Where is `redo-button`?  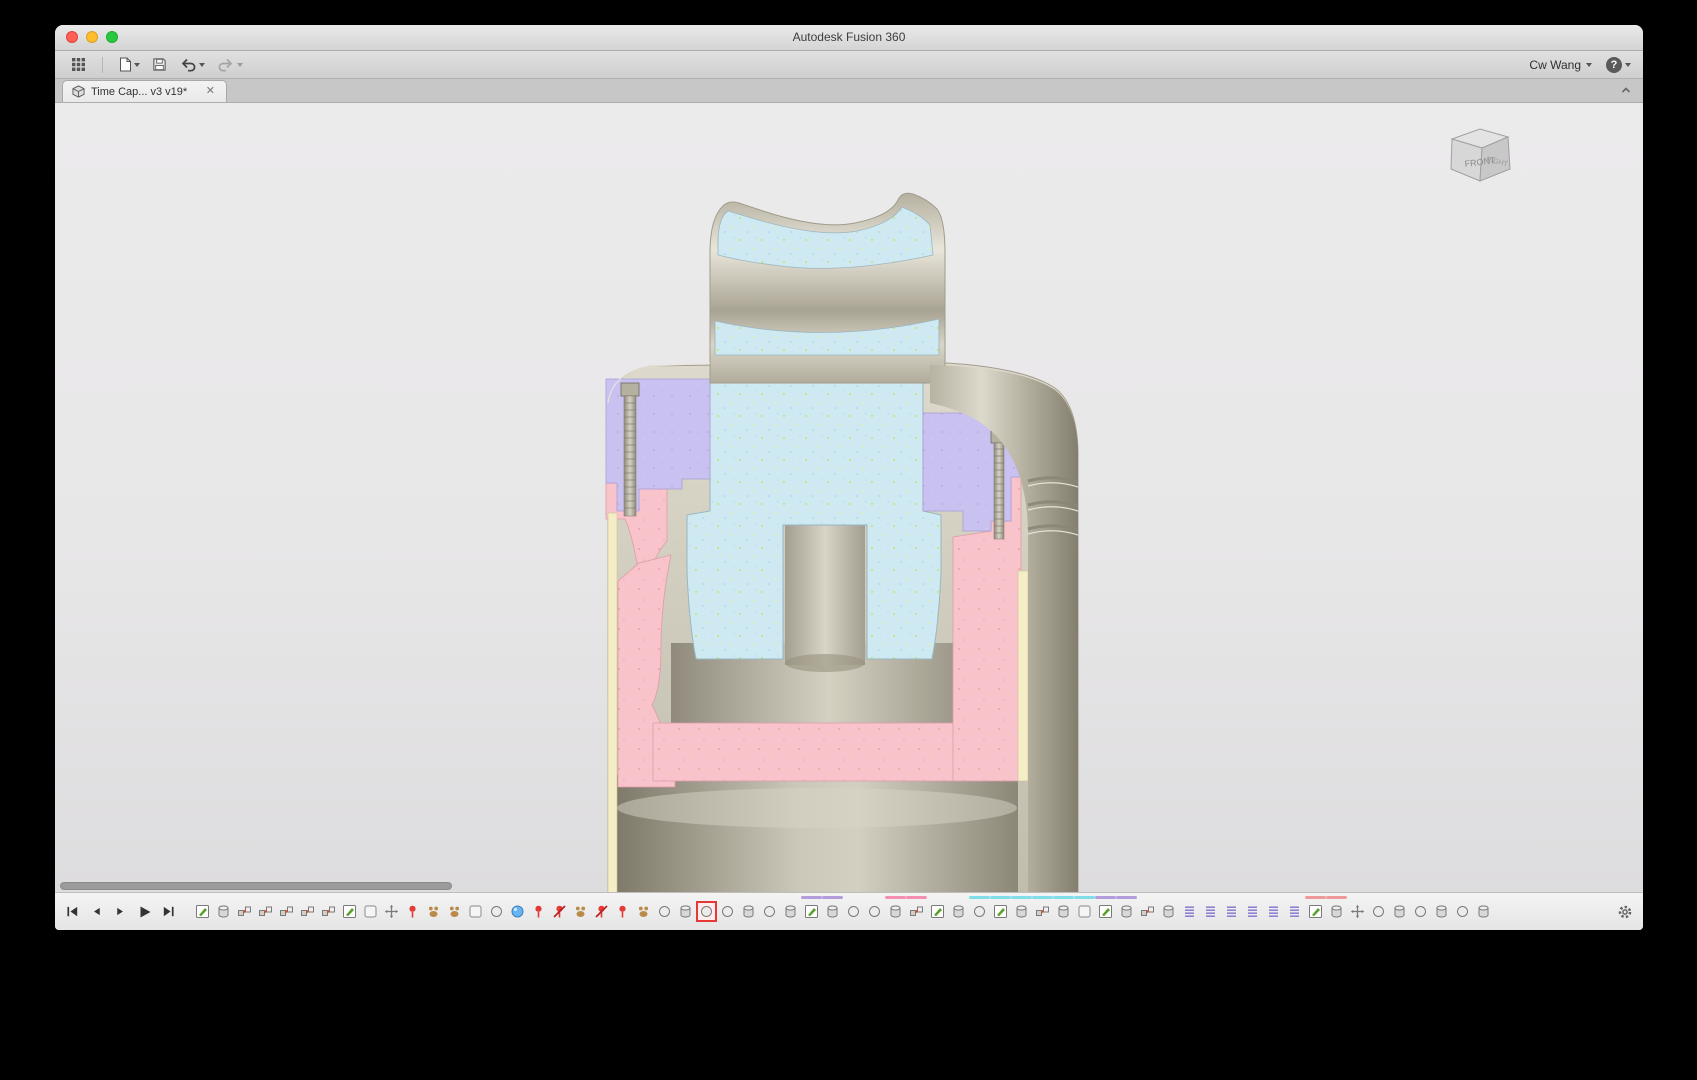 redo-button is located at coordinates (230, 65).